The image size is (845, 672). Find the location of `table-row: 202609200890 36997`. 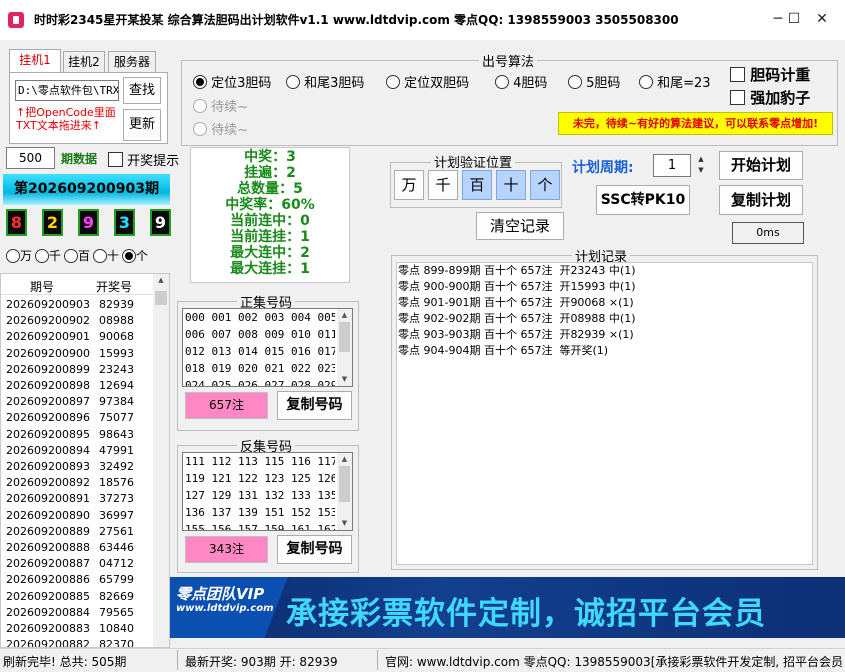

table-row: 202609200890 36997 is located at coordinates (80, 516).